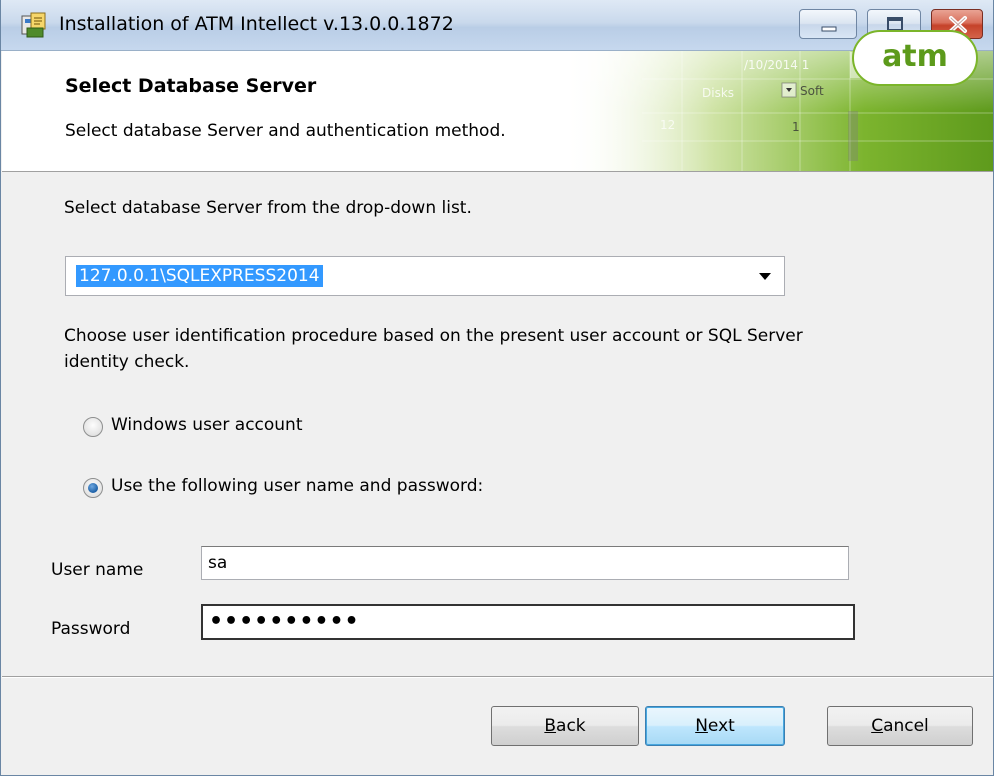 The height and width of the screenshot is (776, 994). What do you see at coordinates (525, 563) in the screenshot?
I see `username-field: sa` at bounding box center [525, 563].